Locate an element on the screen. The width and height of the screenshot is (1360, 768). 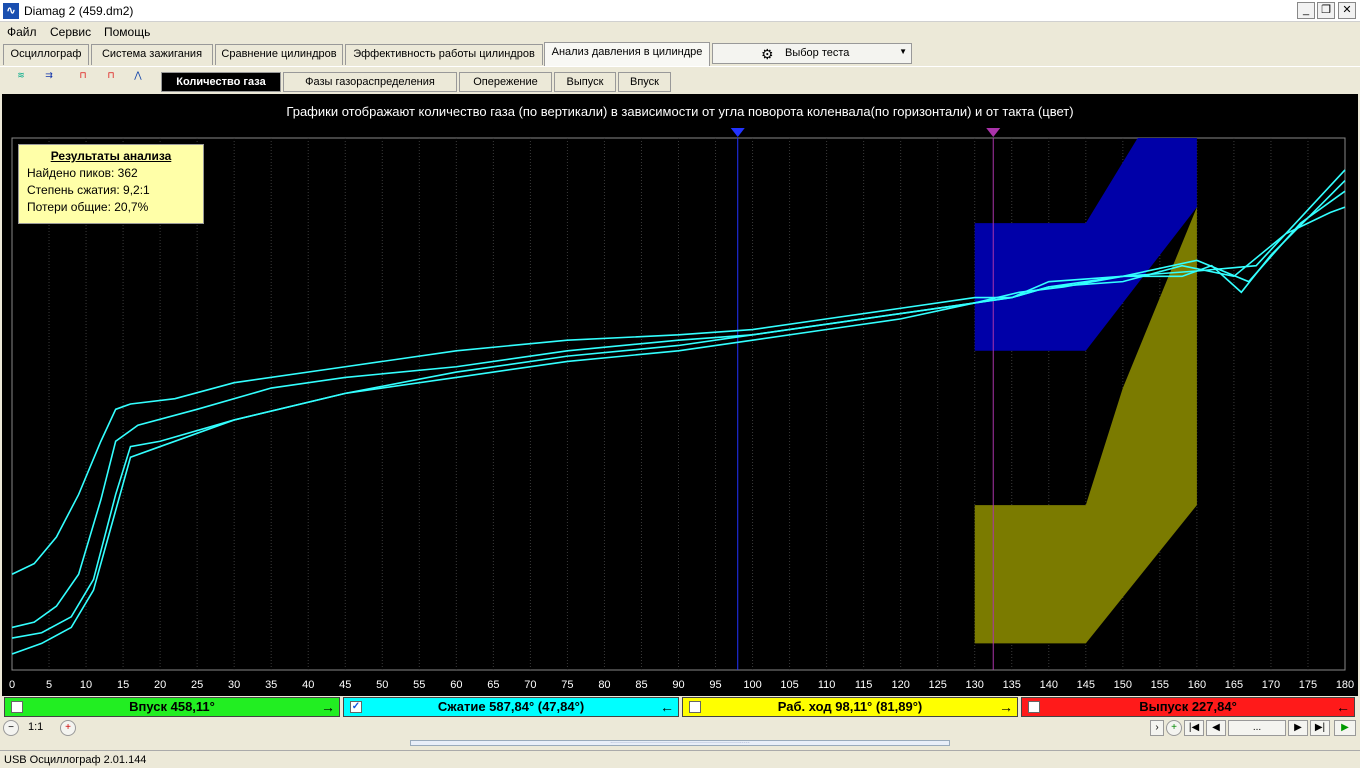
status-bar: USB Осциллограф 2.01.144 is located at coordinates (680, 759).